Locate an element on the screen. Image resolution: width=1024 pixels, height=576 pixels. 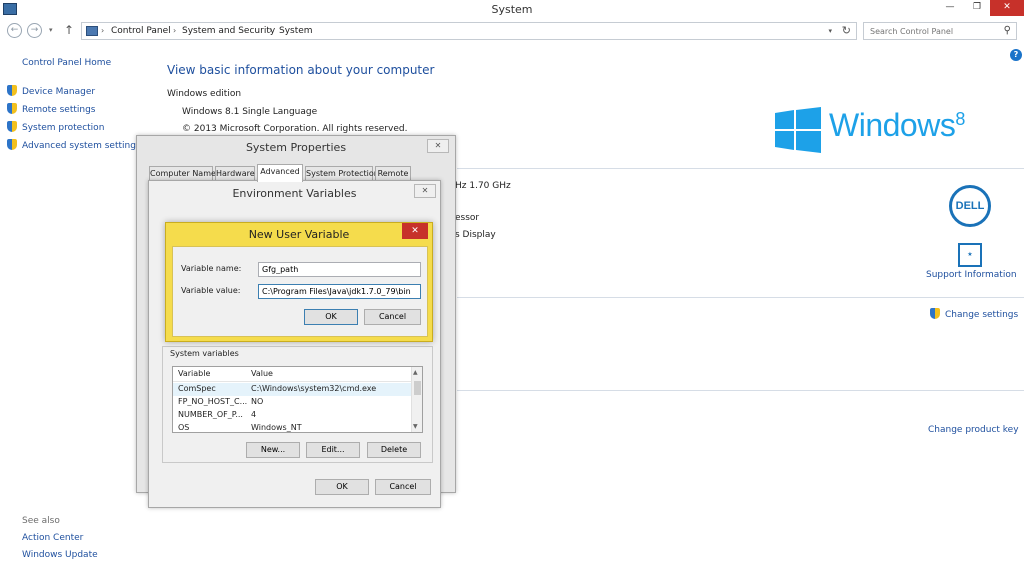
table-row: OS Windows_NT is located at coordinates (292, 427).